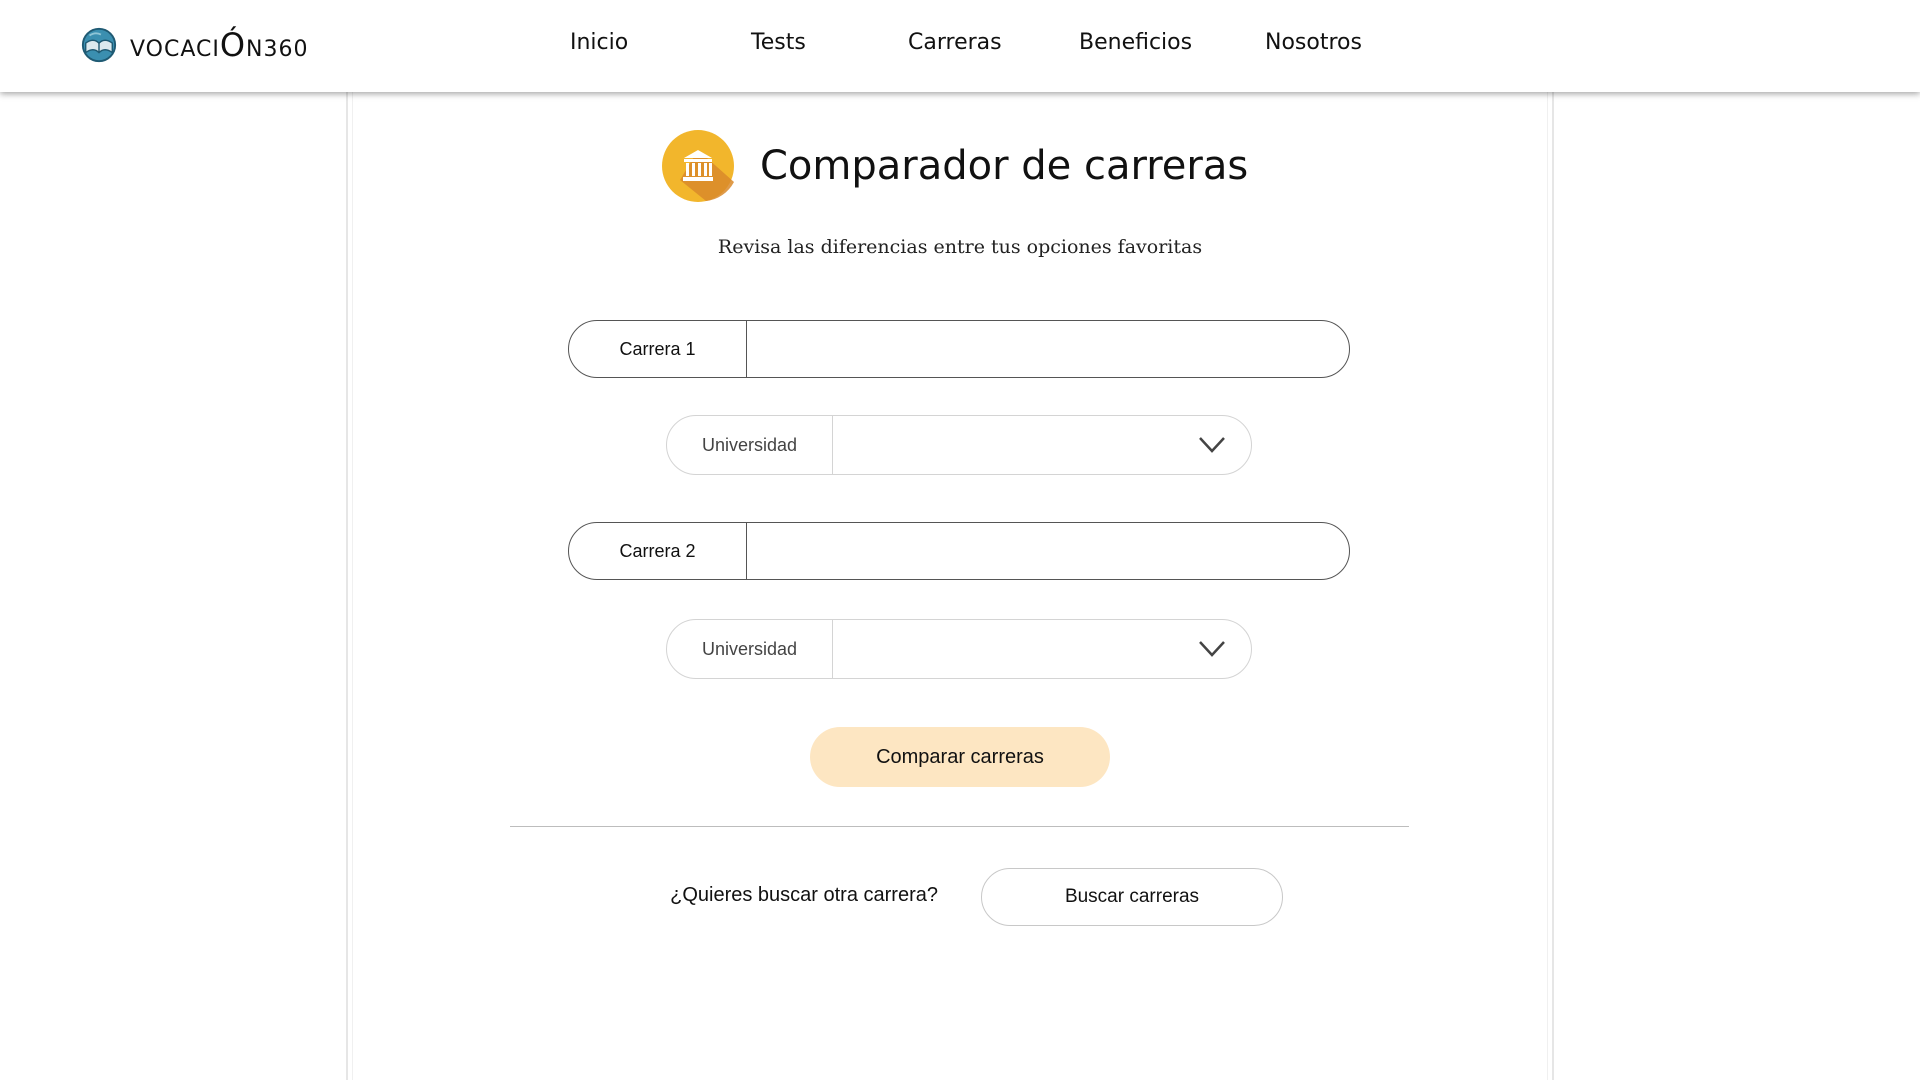  What do you see at coordinates (599, 42) in the screenshot?
I see `nav-inicio: Inicio` at bounding box center [599, 42].